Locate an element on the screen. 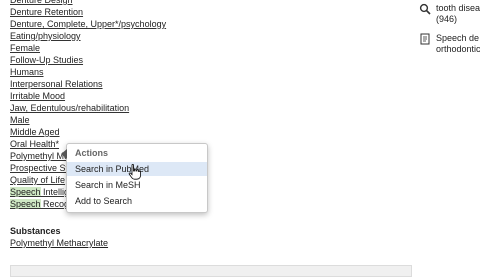  mesh-term-link: Jaw, Edentulous/rehabilitation is located at coordinates (69, 108).